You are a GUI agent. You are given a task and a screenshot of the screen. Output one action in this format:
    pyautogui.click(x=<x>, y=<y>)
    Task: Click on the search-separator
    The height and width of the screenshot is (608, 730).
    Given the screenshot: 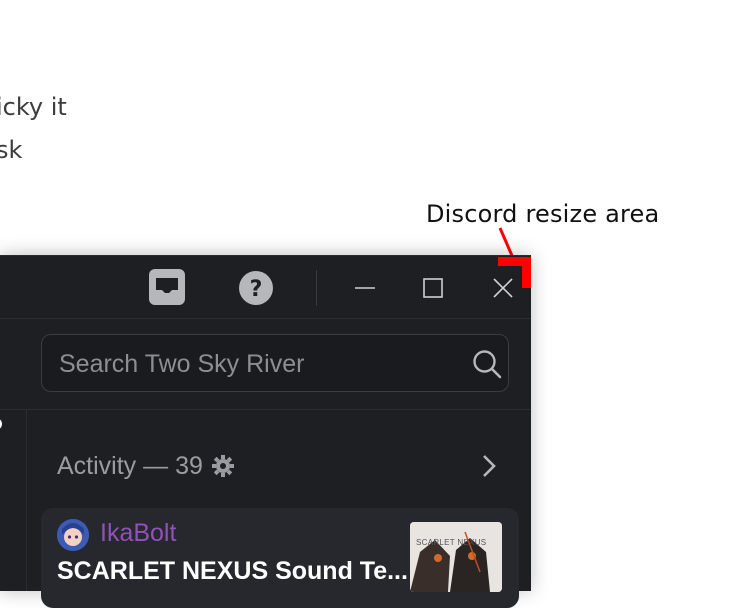 What is the action you would take?
    pyautogui.click(x=265, y=409)
    